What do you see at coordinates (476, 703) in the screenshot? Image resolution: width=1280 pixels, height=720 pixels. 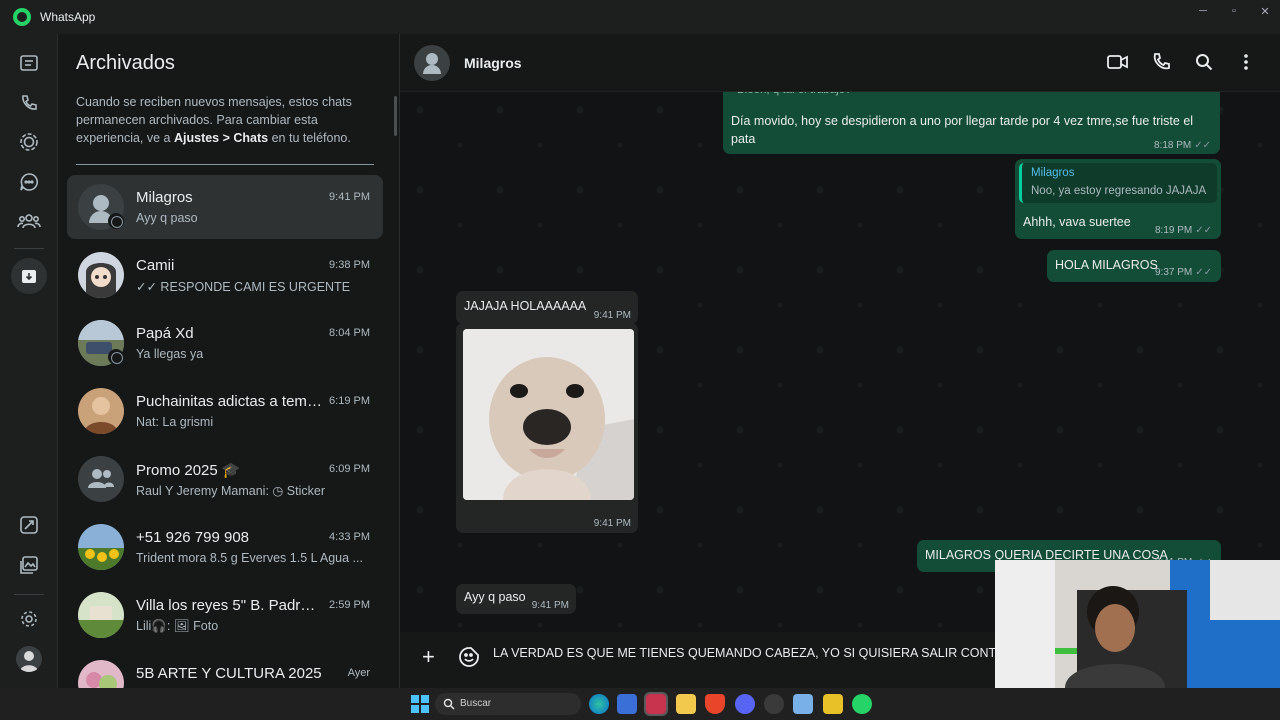 I see `search-placeholder: Buscar` at bounding box center [476, 703].